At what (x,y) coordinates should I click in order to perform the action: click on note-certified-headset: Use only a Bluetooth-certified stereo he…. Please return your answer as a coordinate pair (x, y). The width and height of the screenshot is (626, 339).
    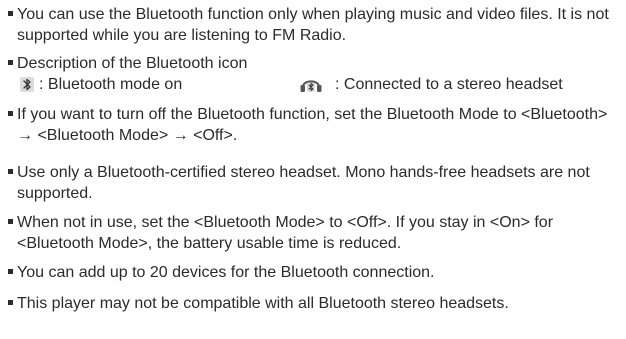
    Looking at the image, I should click on (315, 183).